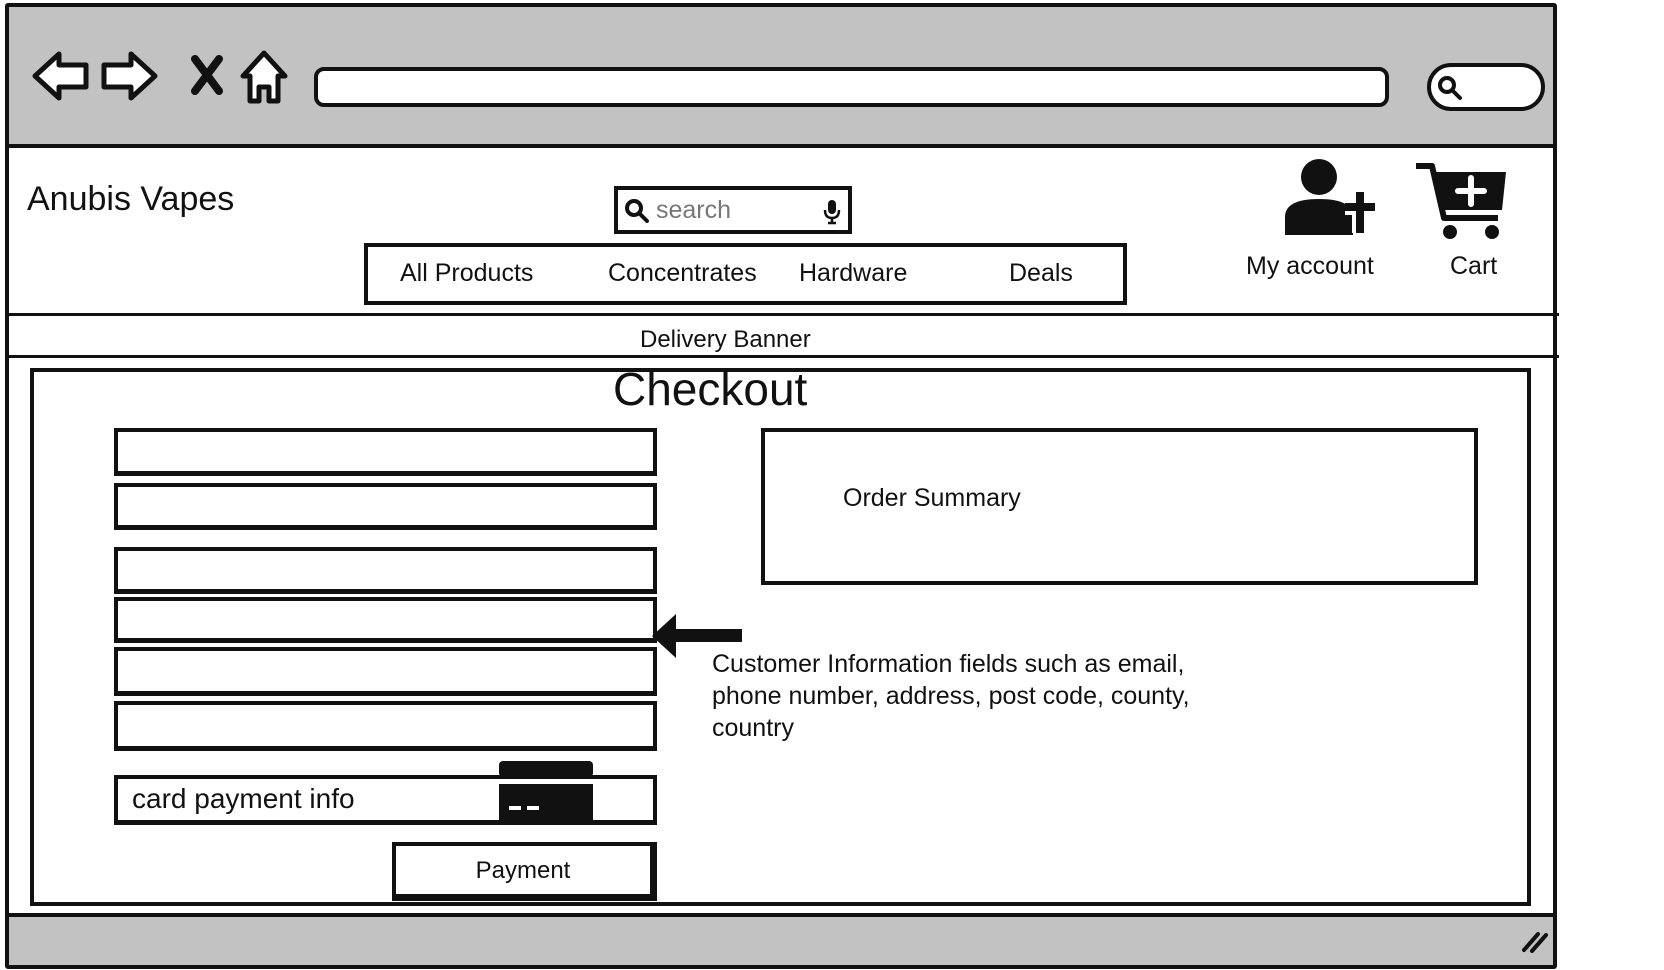 The height and width of the screenshot is (970, 1664). I want to click on home-icon, so click(264, 77).